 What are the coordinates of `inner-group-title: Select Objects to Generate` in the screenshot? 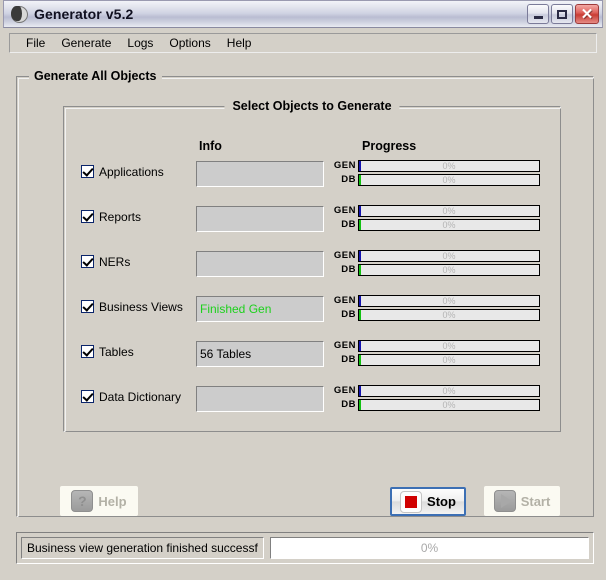 It's located at (312, 106).